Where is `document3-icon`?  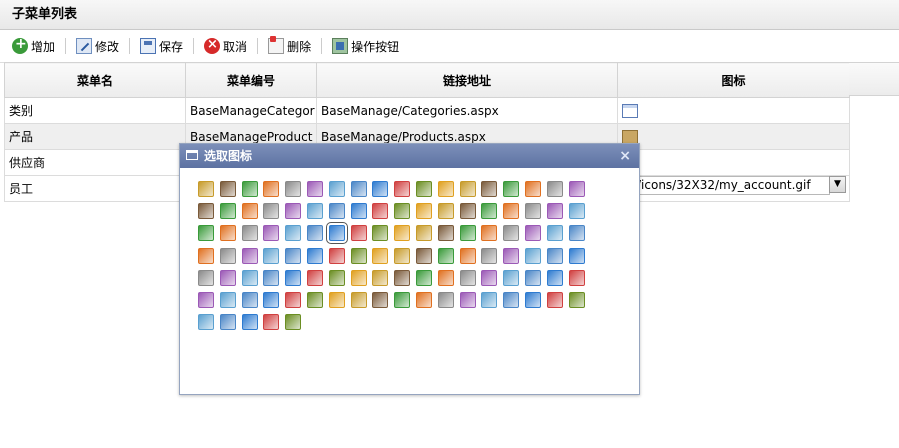
document3-icon is located at coordinates (228, 322).